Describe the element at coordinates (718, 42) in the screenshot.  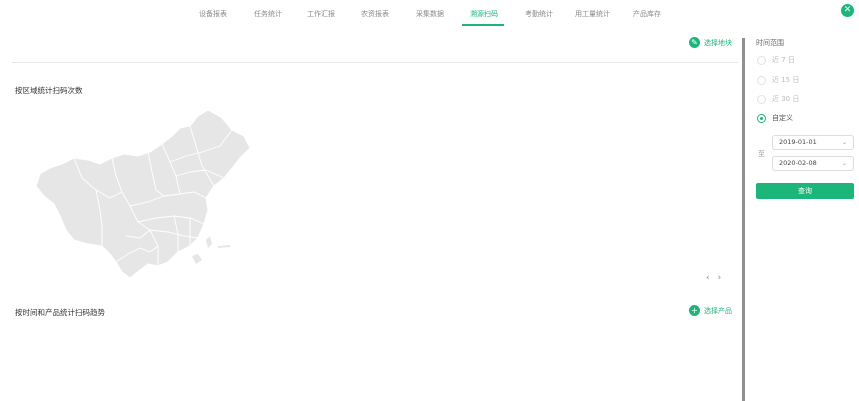
I see `select-region-label: 选择地块` at that location.